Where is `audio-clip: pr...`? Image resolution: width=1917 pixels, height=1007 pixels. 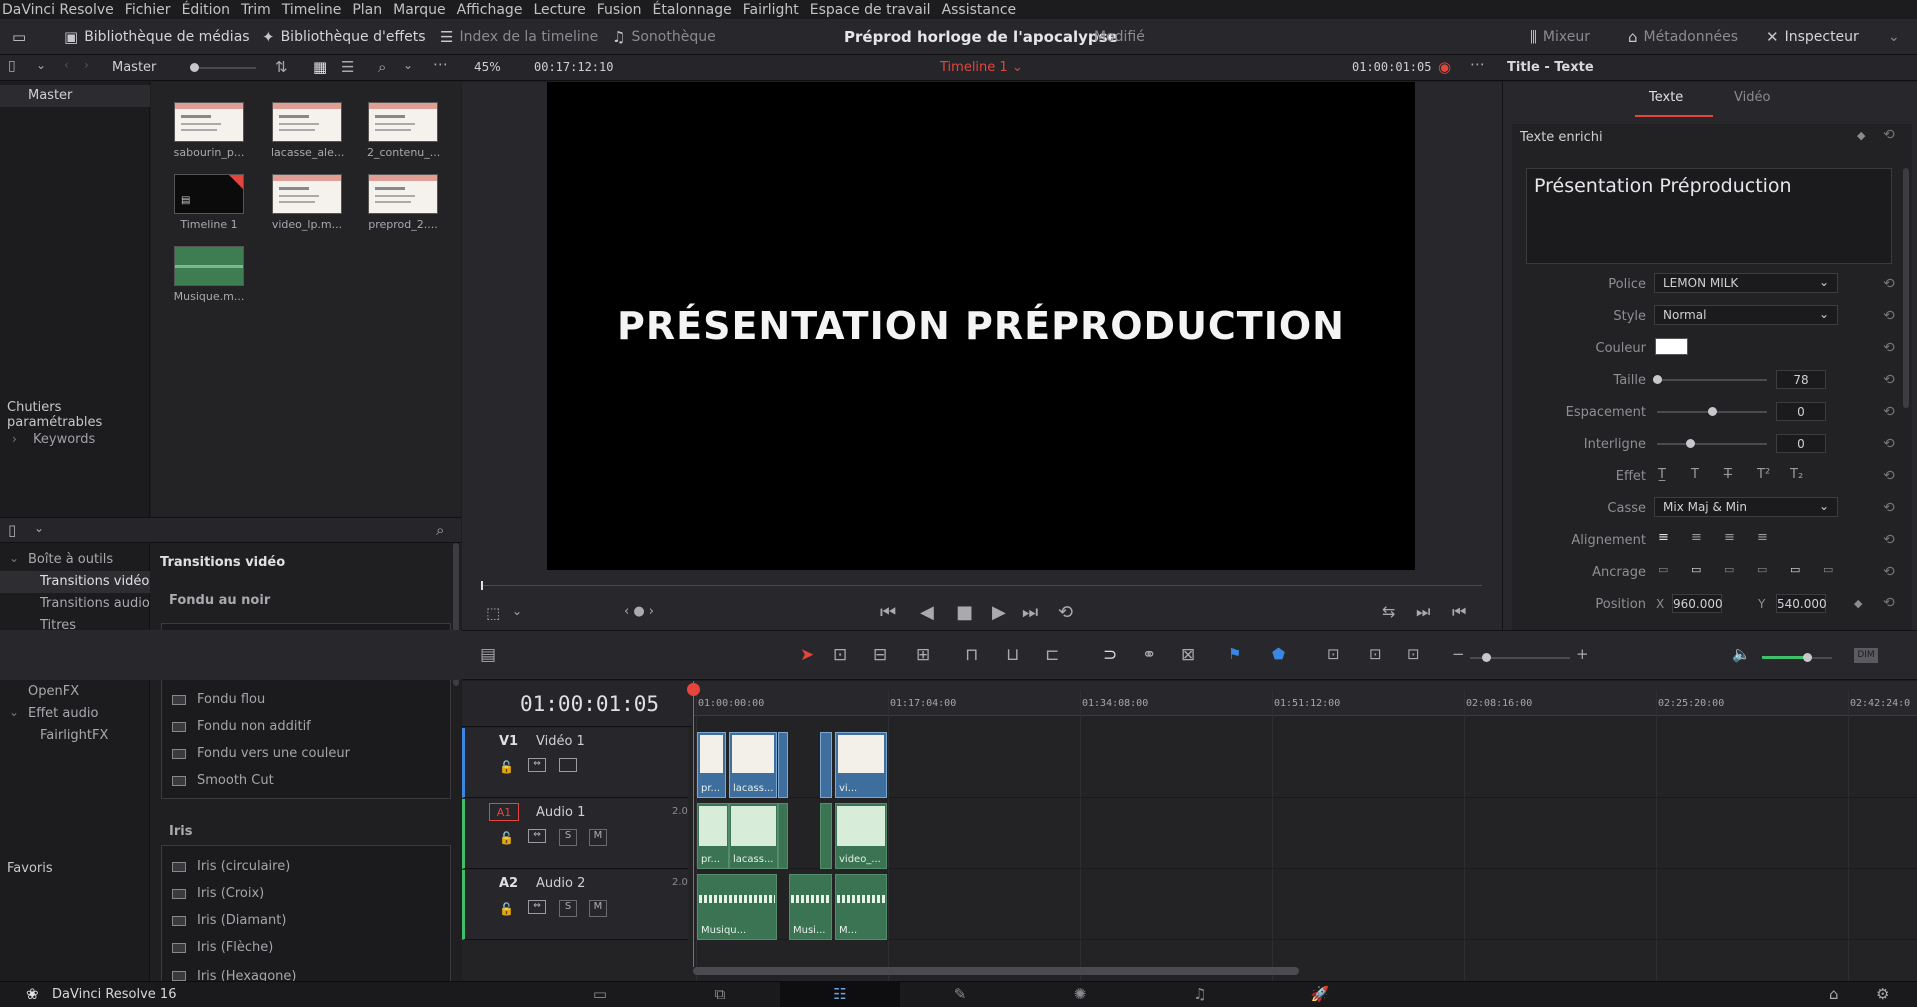
audio-clip: pr... is located at coordinates (713, 836).